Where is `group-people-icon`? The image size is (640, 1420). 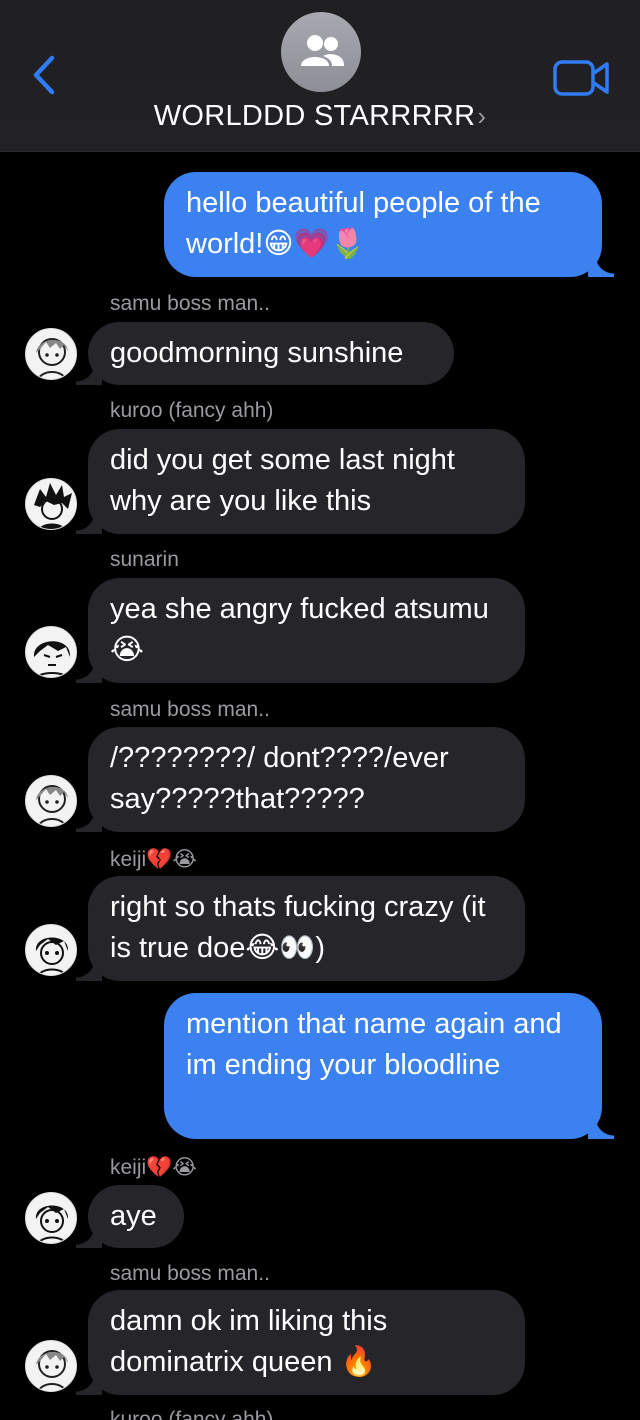 group-people-icon is located at coordinates (323, 50).